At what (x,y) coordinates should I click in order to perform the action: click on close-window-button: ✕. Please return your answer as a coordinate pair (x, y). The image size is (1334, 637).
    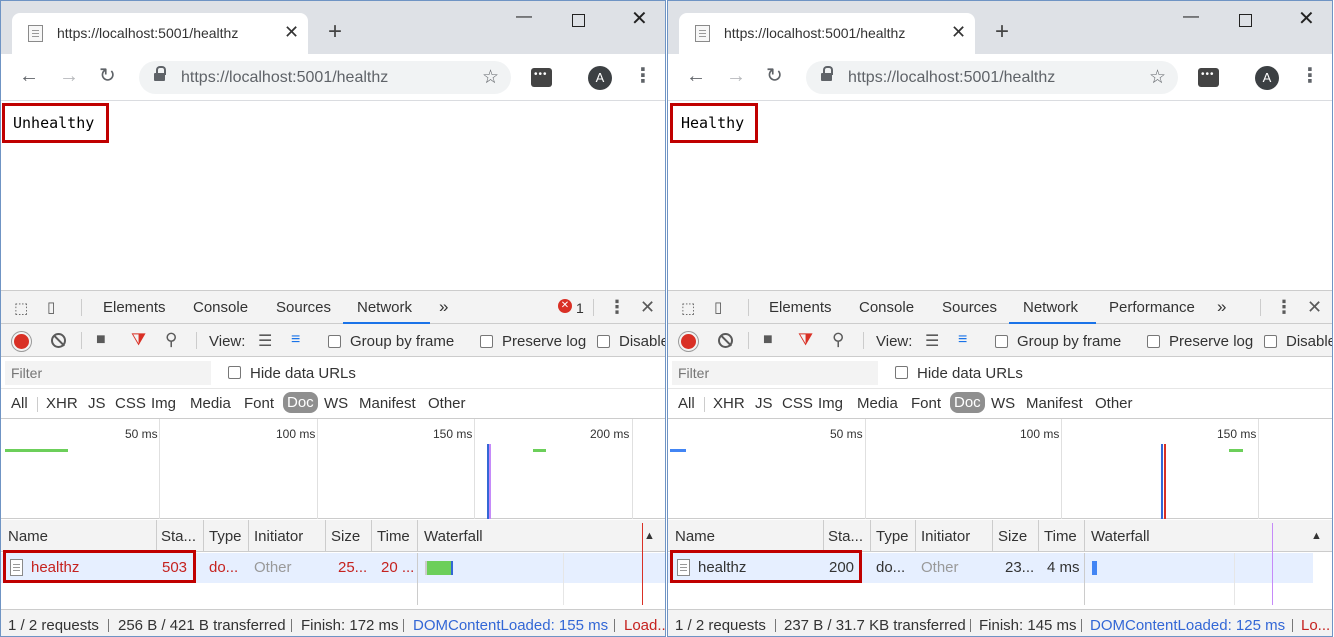
    Looking at the image, I should click on (639, 19).